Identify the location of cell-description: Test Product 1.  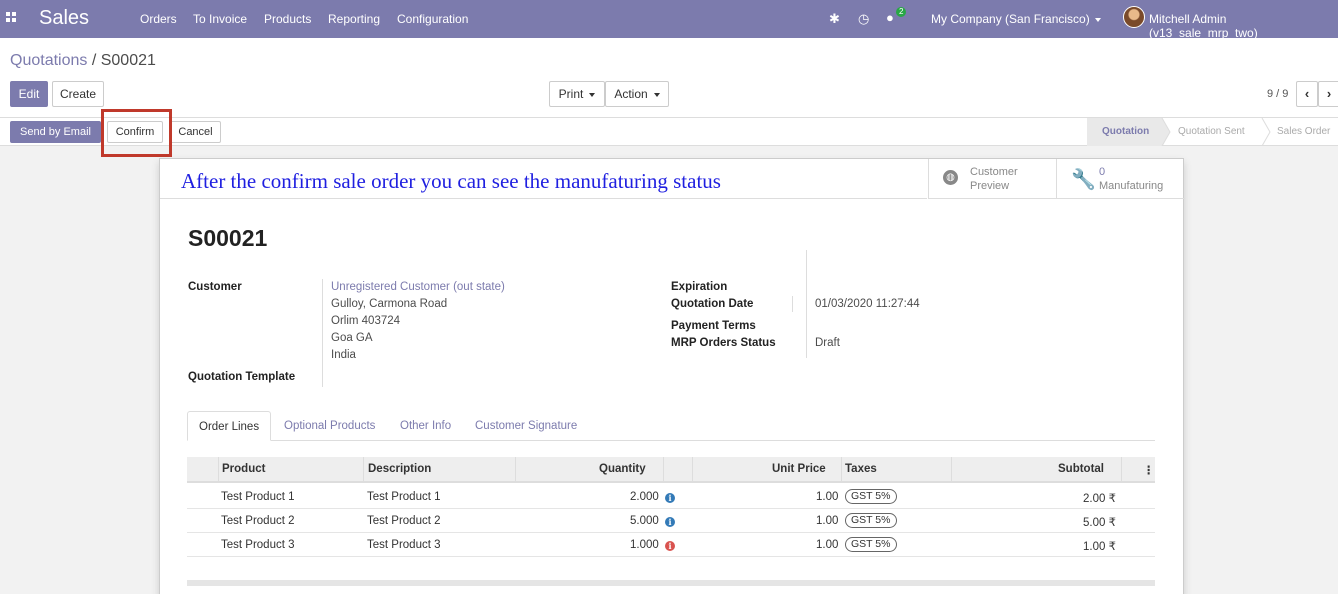
(404, 497).